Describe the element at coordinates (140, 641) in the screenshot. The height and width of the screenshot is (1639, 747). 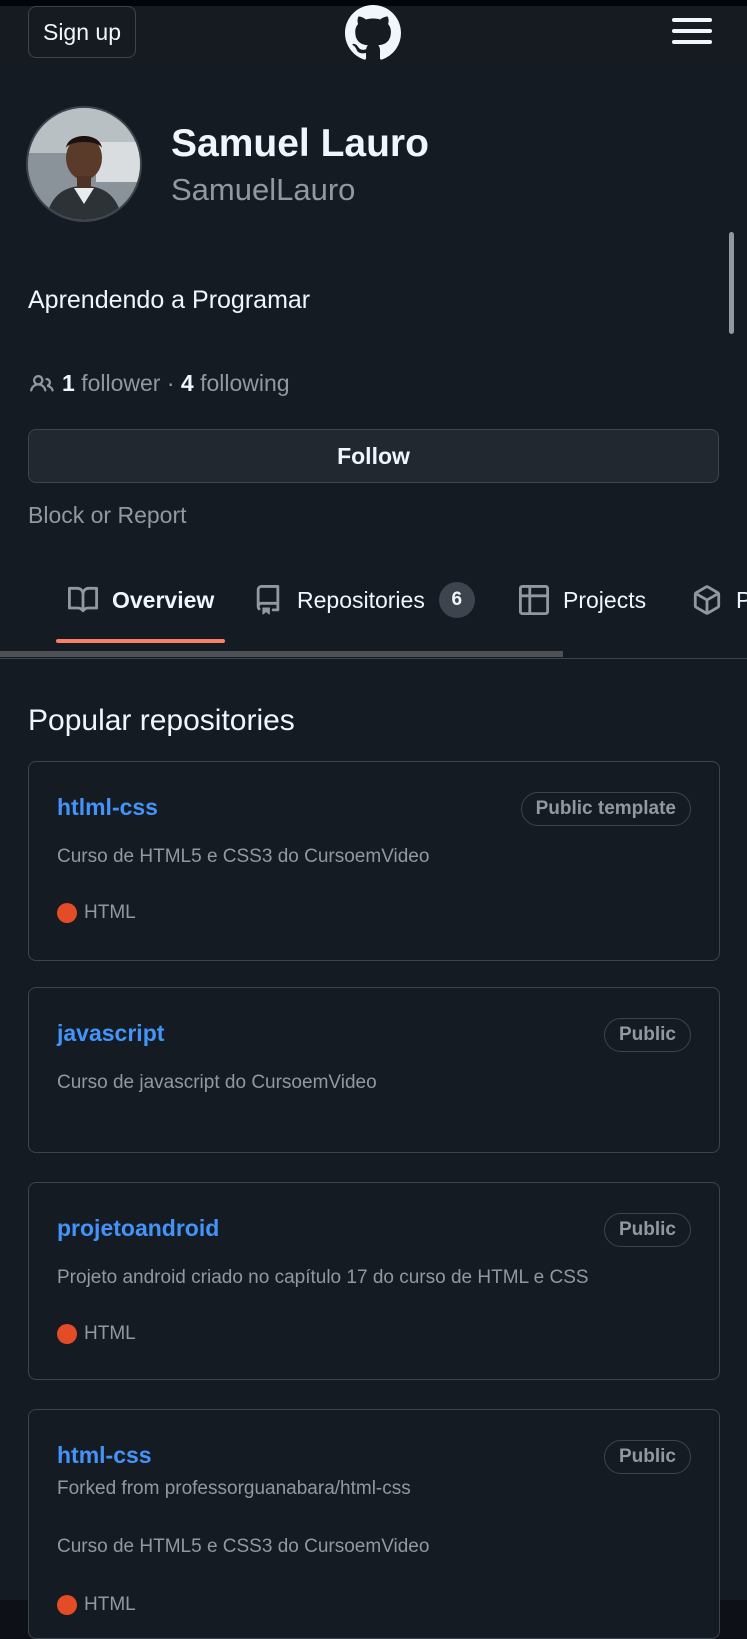
I see `tab-selected-underline` at that location.